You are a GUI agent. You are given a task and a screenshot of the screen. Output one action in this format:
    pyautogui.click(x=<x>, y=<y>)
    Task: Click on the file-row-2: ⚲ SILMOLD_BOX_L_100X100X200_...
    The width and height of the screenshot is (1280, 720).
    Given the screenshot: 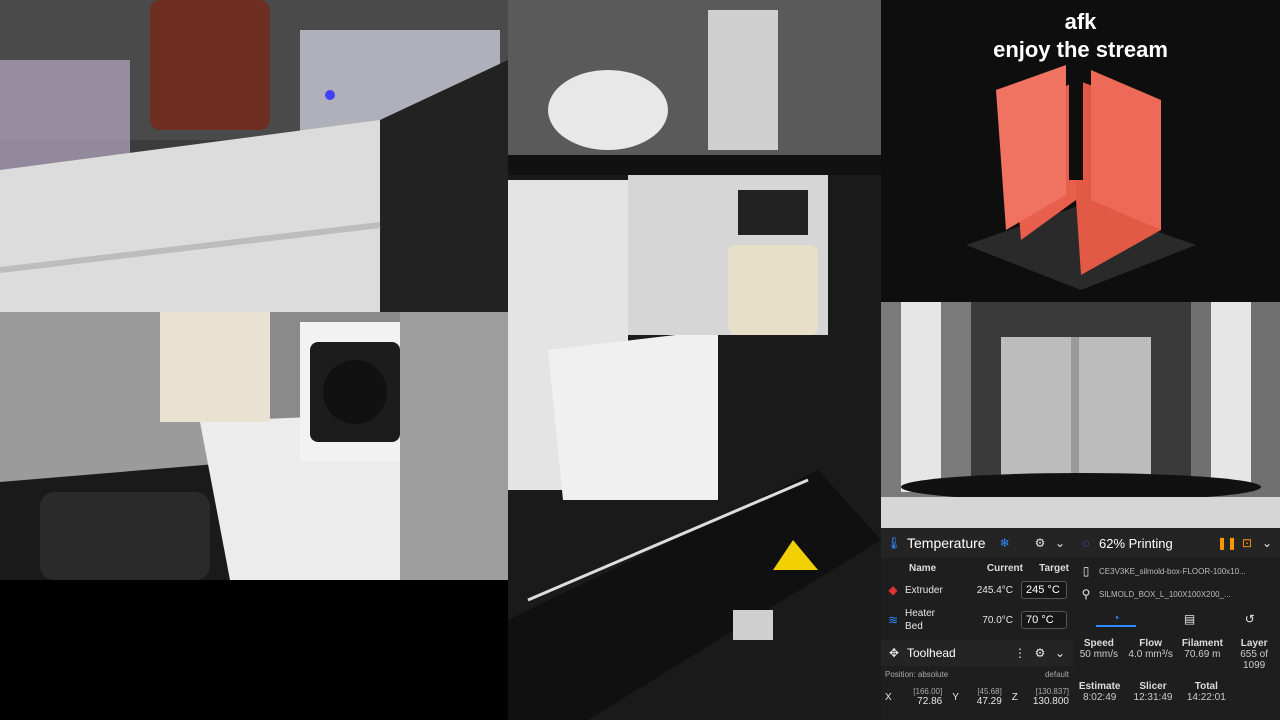 What is the action you would take?
    pyautogui.click(x=1176, y=594)
    